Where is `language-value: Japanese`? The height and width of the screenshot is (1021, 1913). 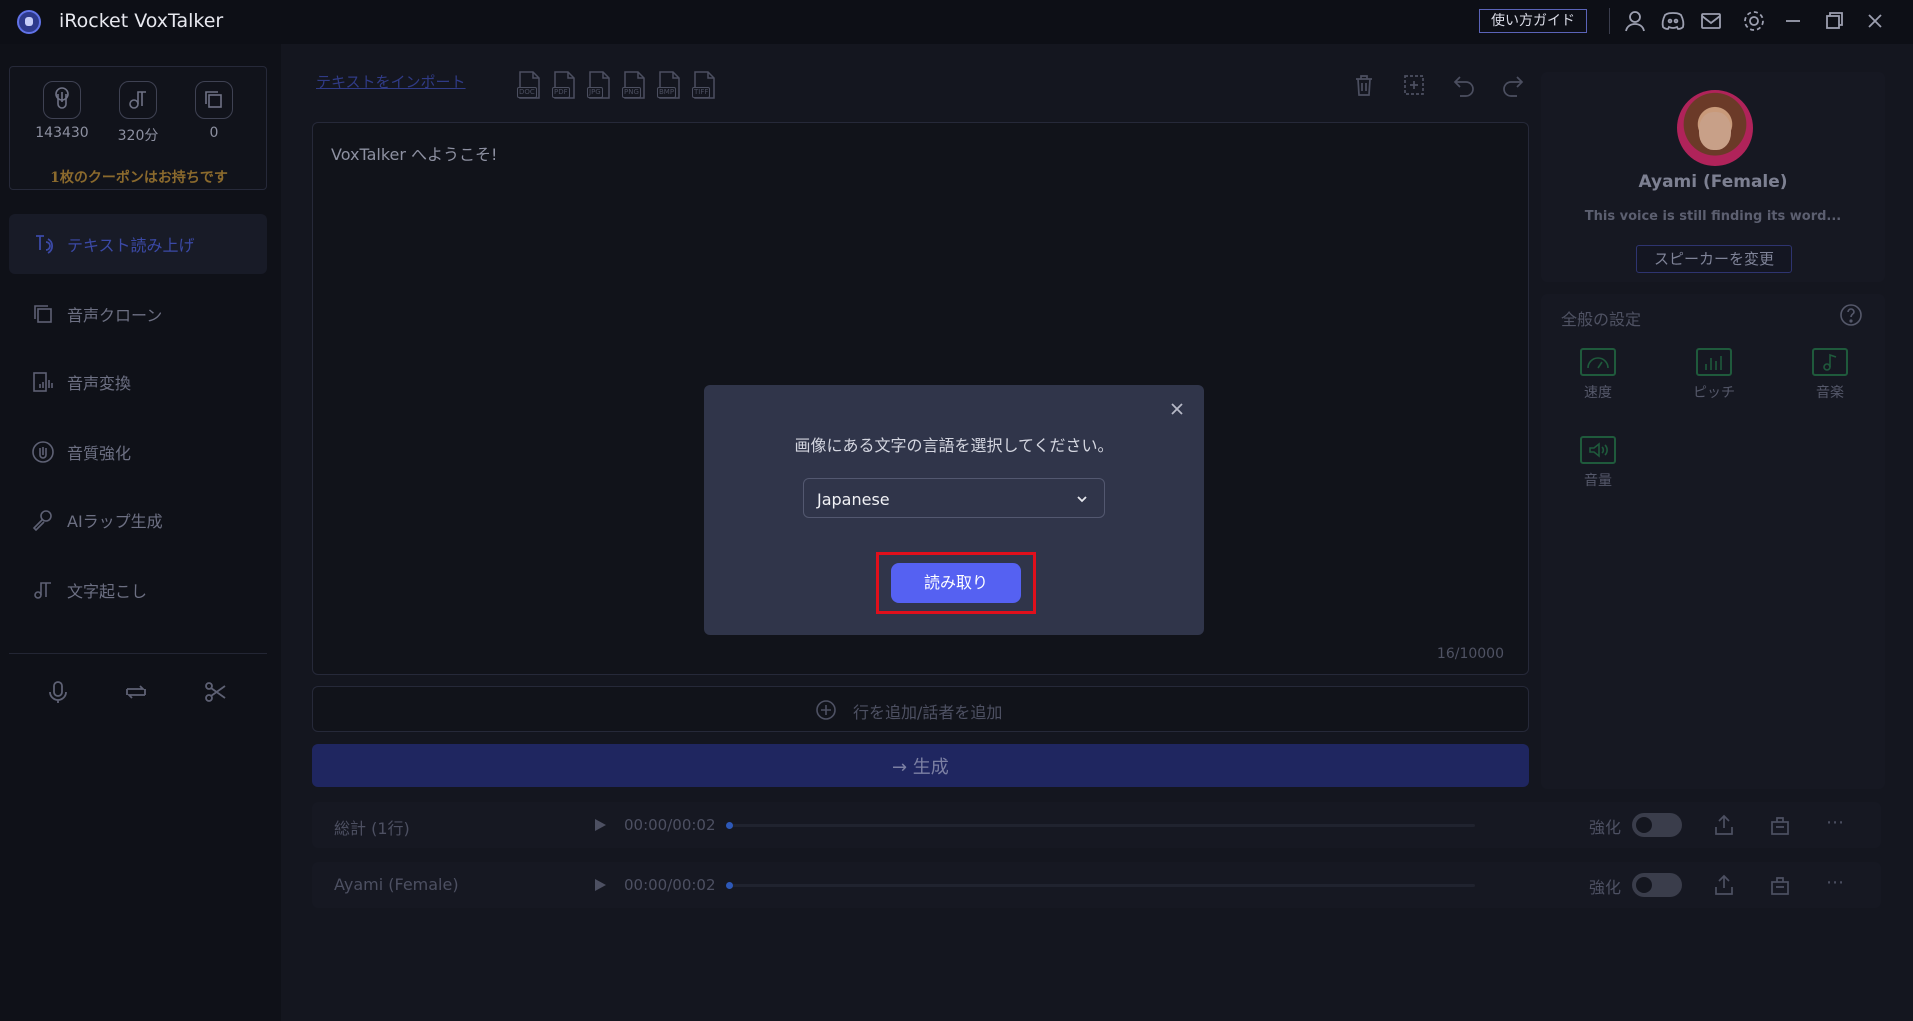
language-value: Japanese is located at coordinates (853, 499).